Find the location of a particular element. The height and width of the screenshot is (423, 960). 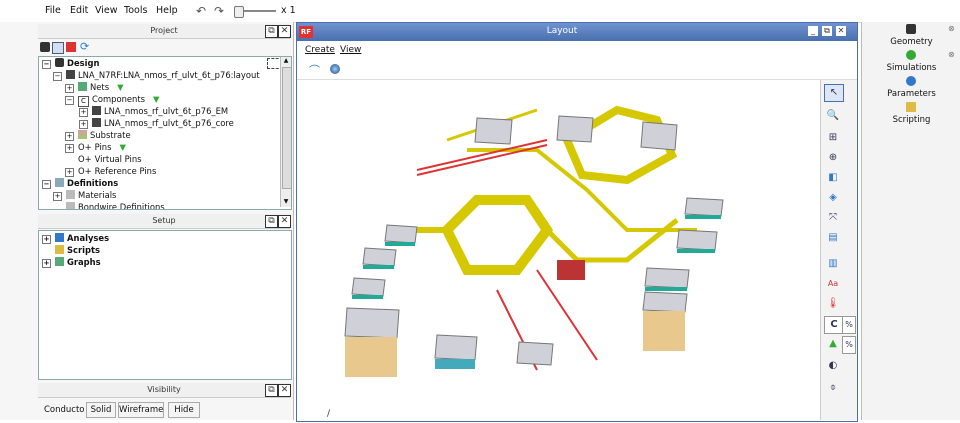

tree-pins: + O+ Pins ▼ is located at coordinates (95, 147).